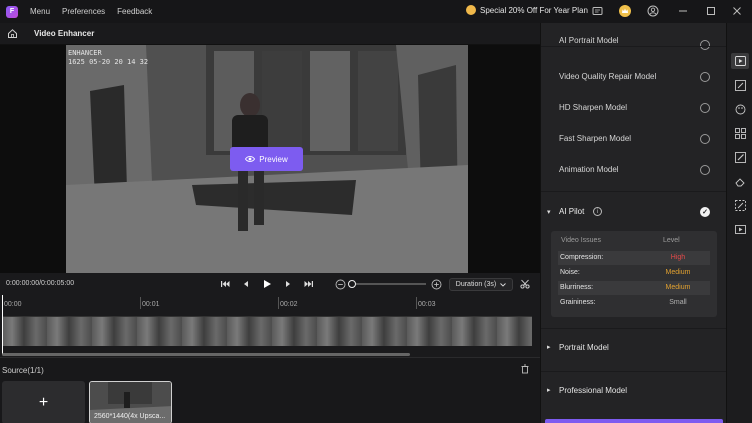 This screenshot has width=752, height=423. Describe the element at coordinates (634, 108) in the screenshot. I see `model-option-hd-sharpen: HD Sharpen Model` at that location.